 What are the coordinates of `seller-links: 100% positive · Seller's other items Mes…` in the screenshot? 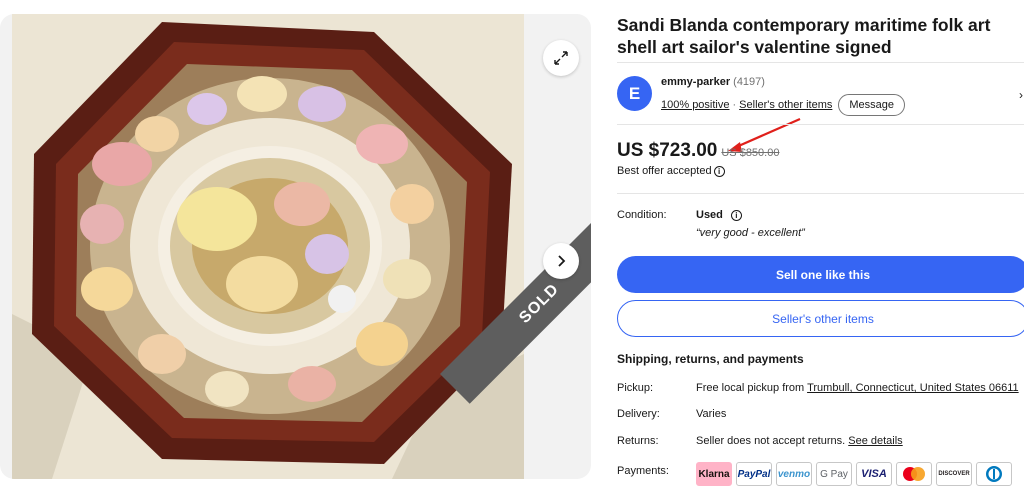 It's located at (783, 105).